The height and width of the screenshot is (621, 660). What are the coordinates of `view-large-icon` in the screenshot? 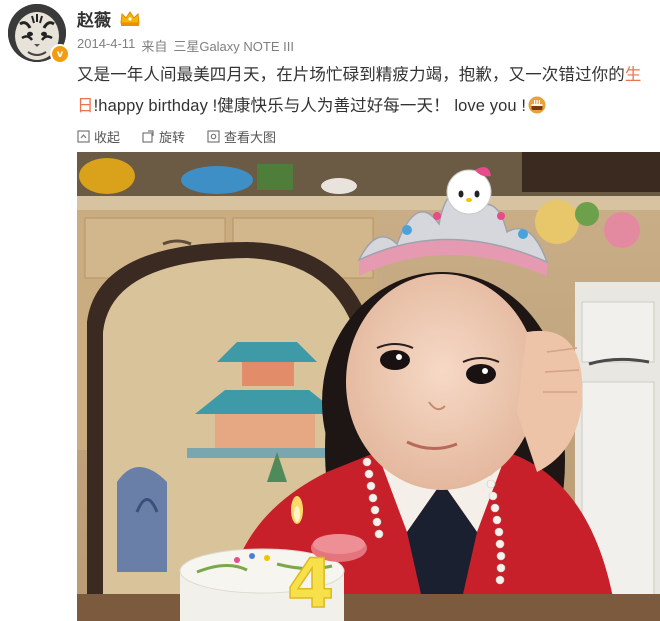 It's located at (213, 136).